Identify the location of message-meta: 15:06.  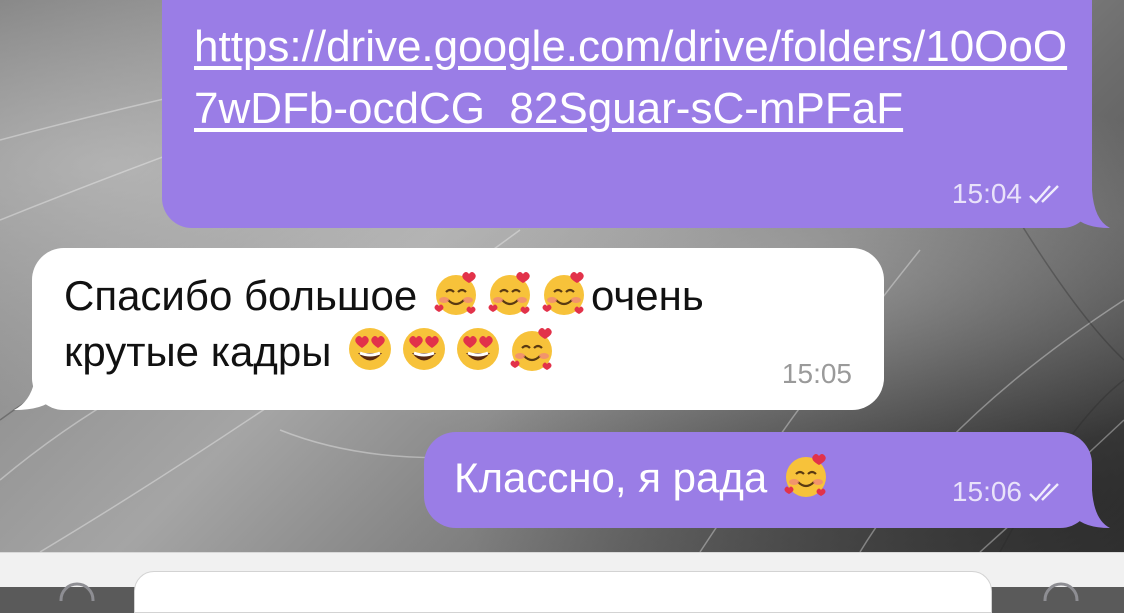
(1010, 492).